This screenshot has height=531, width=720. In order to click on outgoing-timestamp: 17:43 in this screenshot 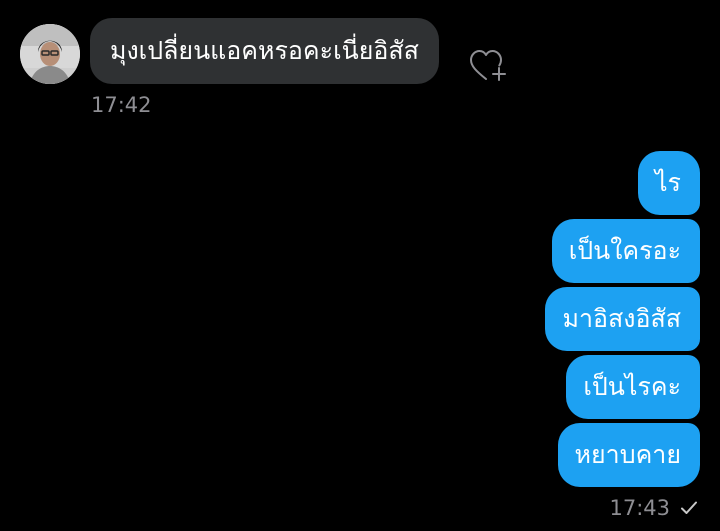, I will do `click(639, 508)`.